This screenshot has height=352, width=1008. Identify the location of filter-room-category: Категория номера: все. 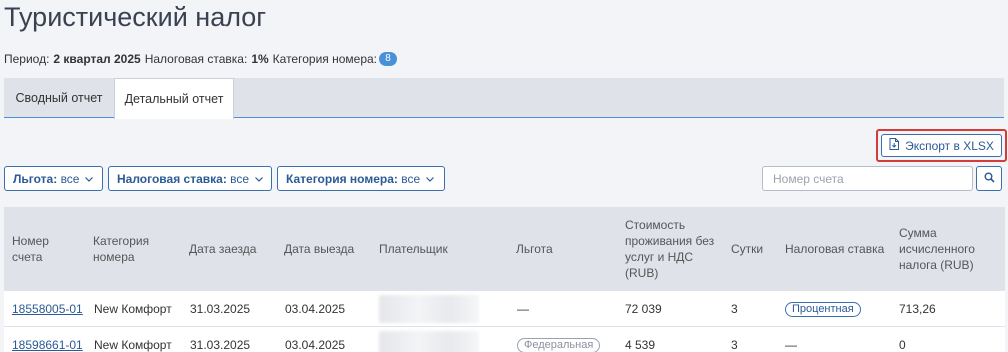
(361, 178).